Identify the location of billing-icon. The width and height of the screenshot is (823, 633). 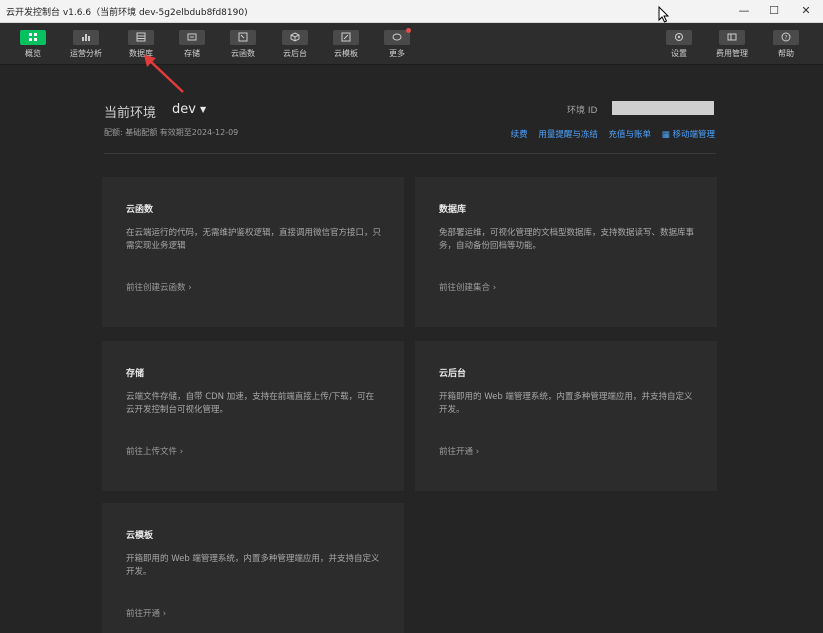
(732, 37).